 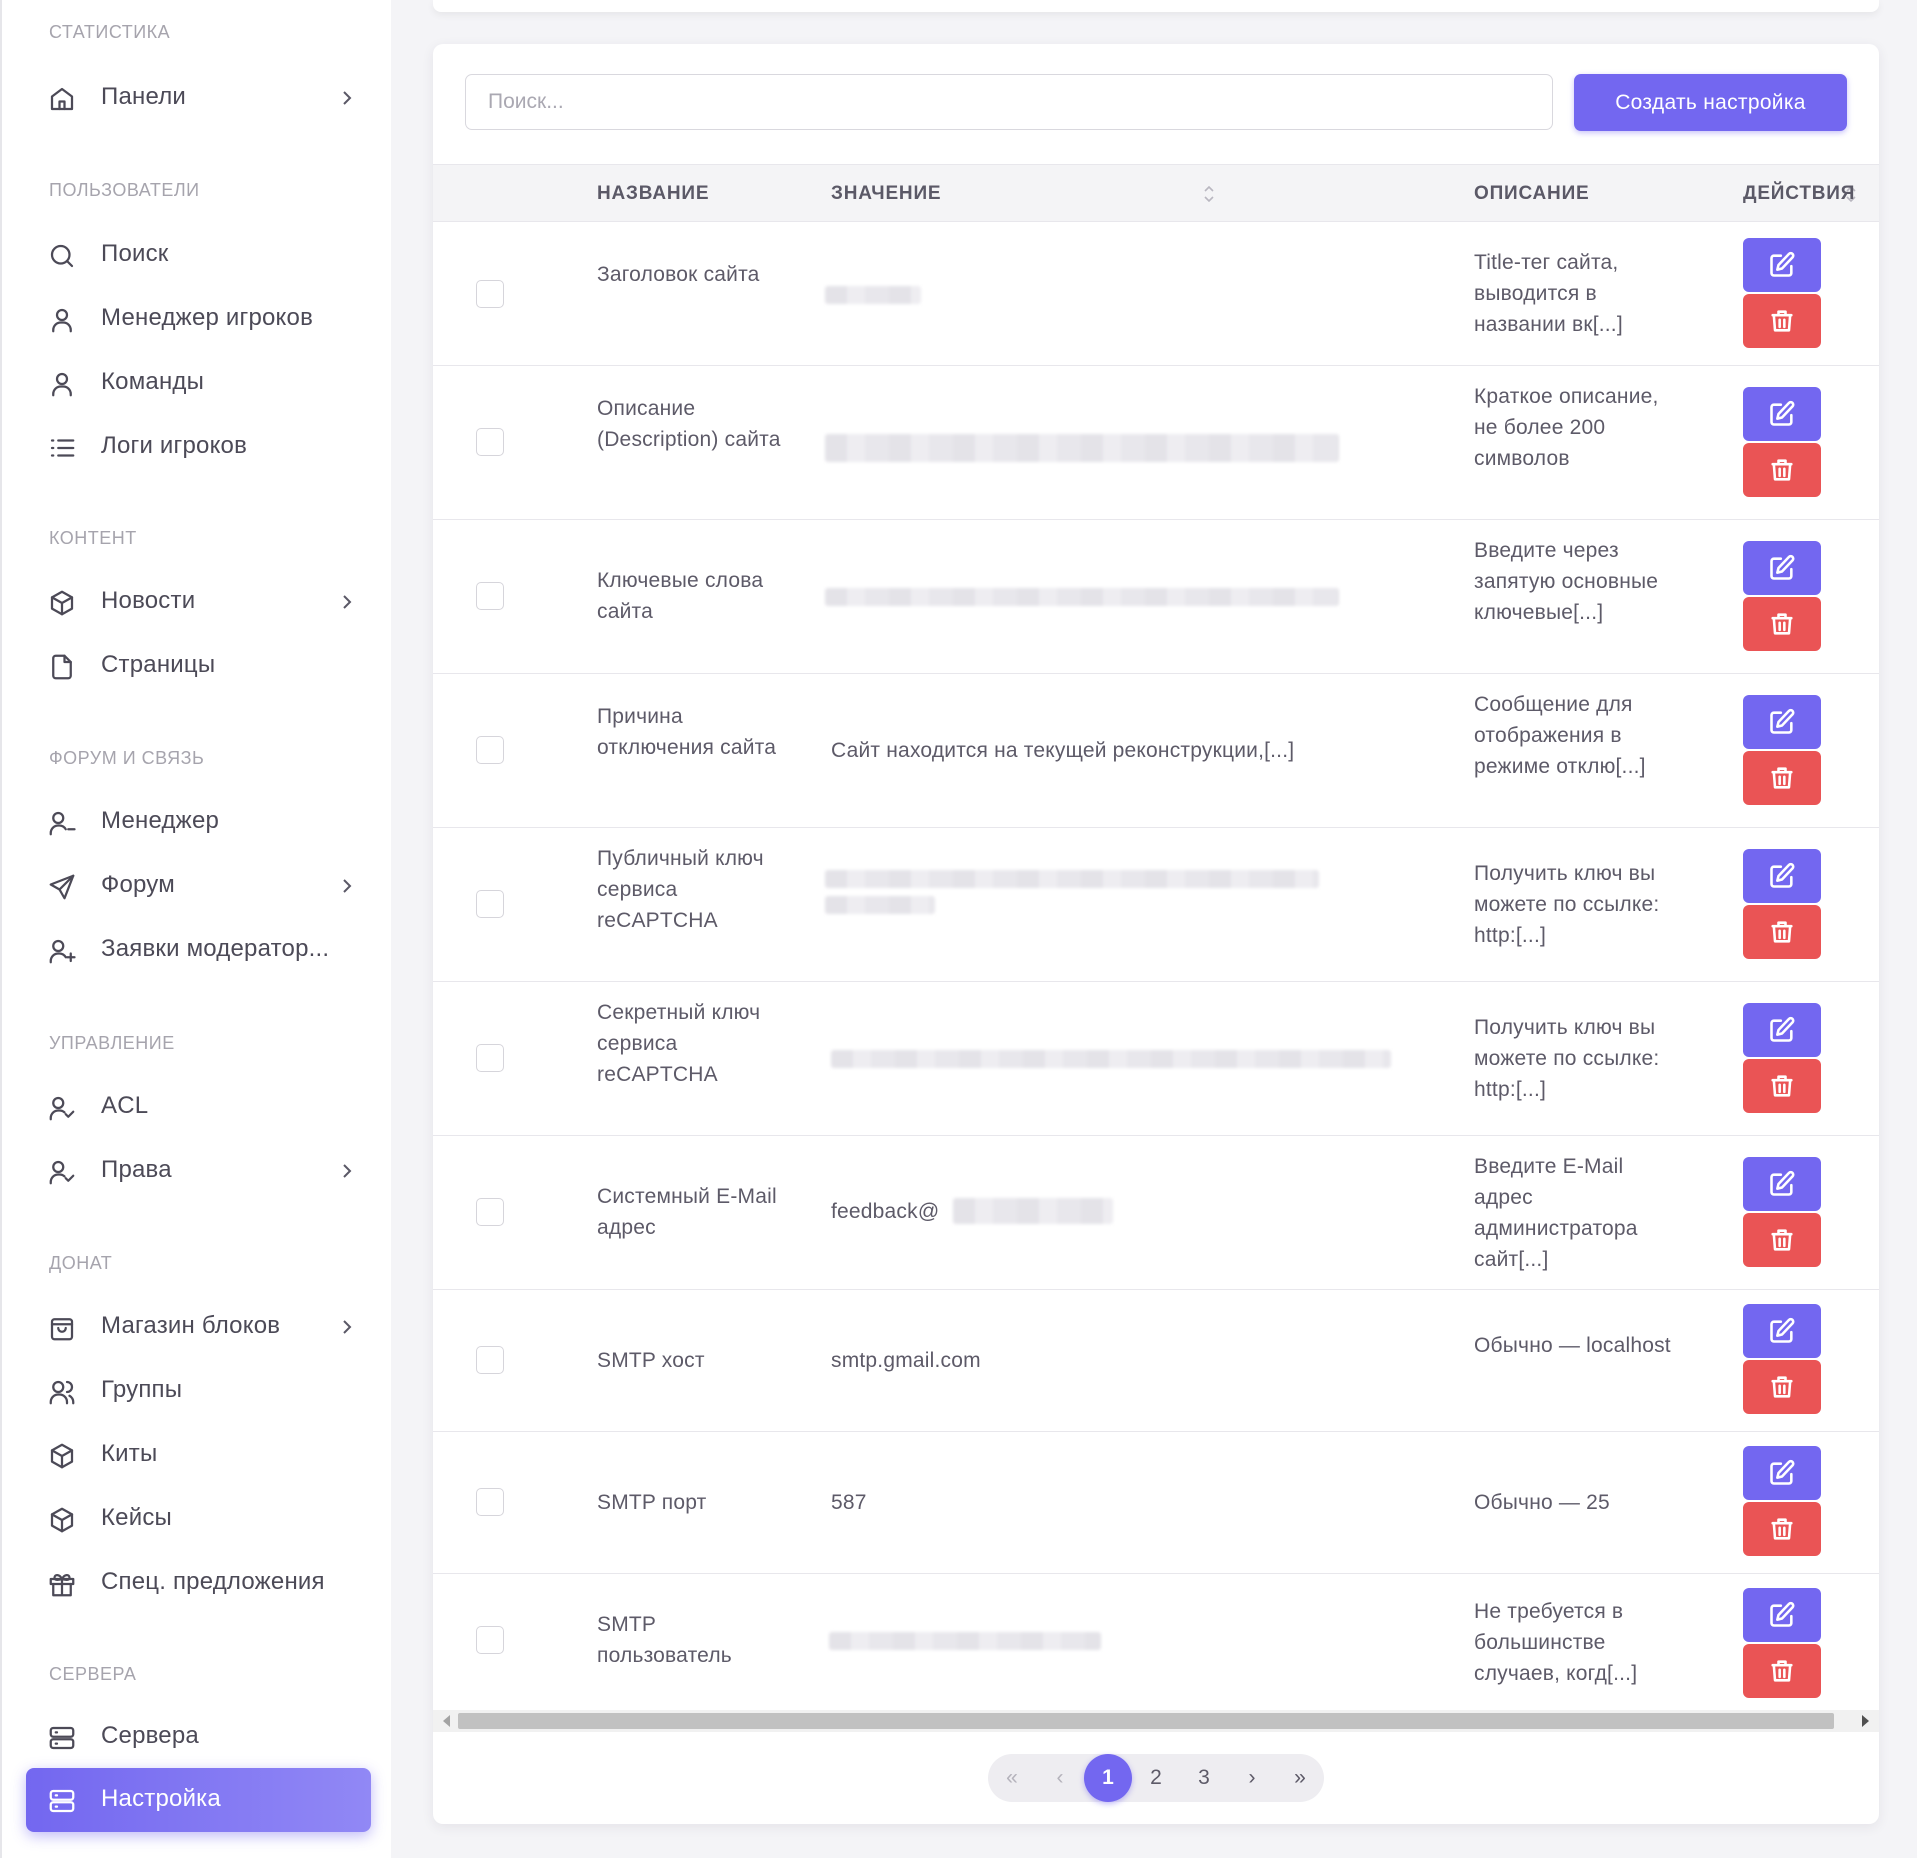 I want to click on sidebar-item-special-offers: Спец. предложения, so click(x=198, y=1583).